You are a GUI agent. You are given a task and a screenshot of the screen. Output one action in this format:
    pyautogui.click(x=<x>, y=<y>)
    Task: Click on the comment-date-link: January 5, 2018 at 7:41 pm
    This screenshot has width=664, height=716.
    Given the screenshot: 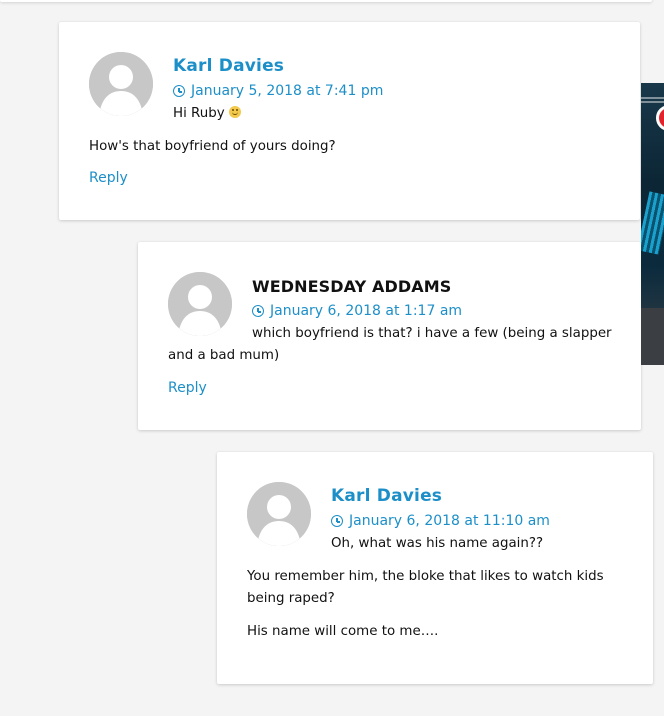 What is the action you would take?
    pyautogui.click(x=278, y=91)
    